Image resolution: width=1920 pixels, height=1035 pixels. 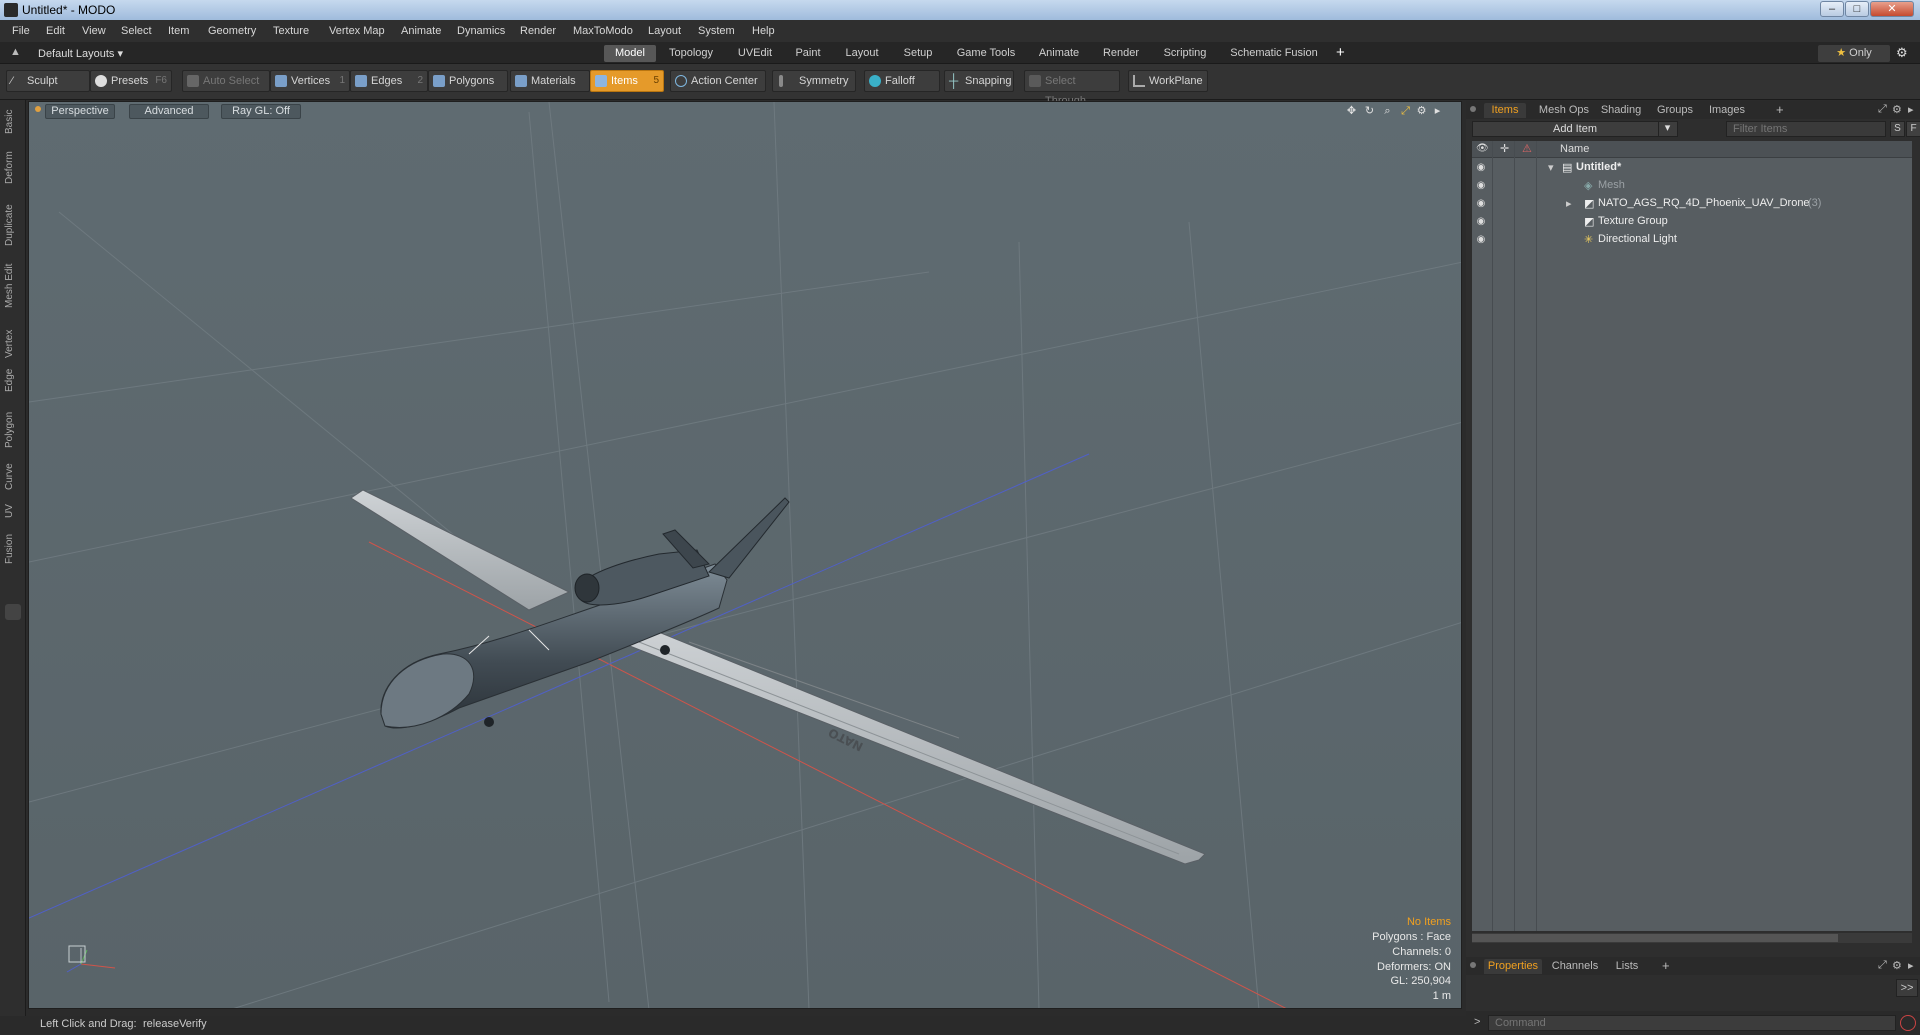 I want to click on vtab-duplicate: Duplicate, so click(x=12, y=220).